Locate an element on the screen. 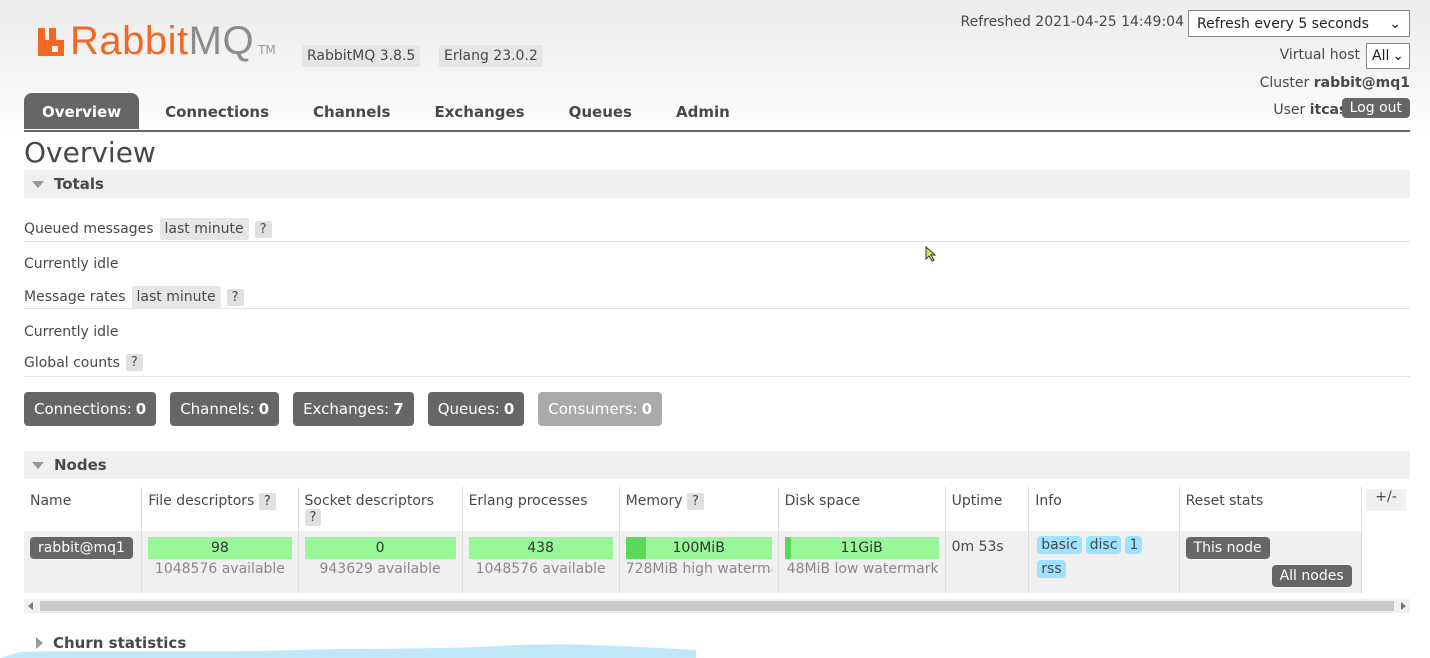  scroll-right-icon is located at coordinates (1403, 606).